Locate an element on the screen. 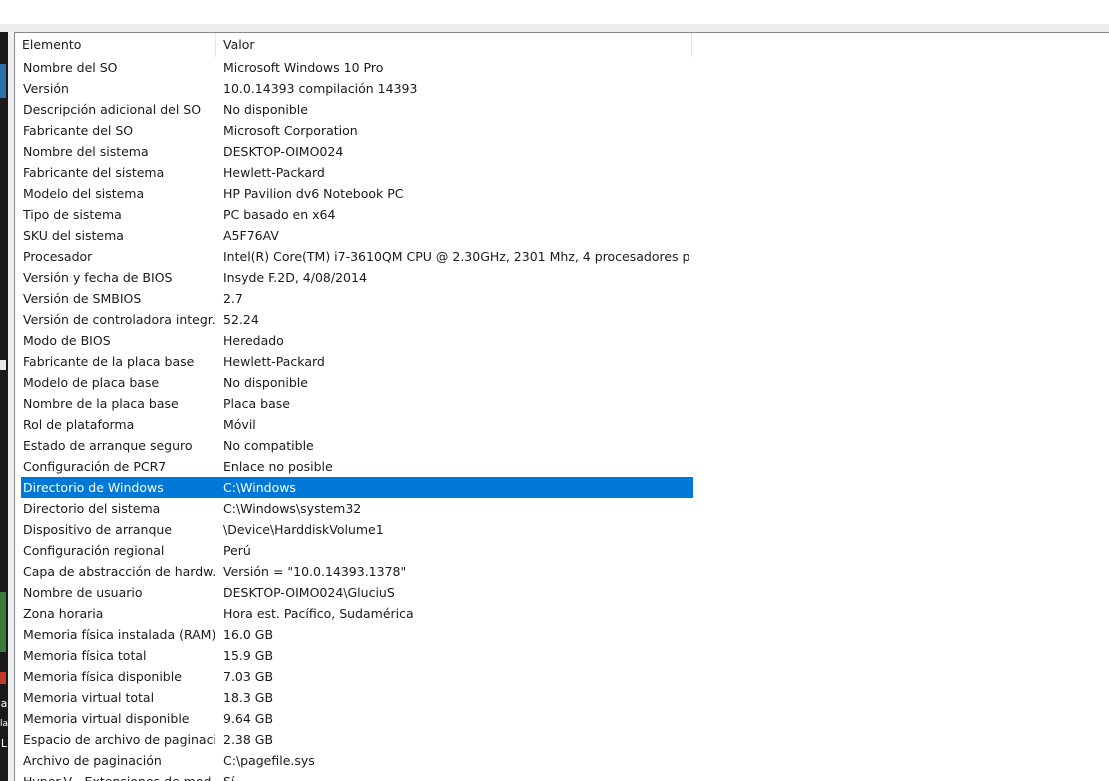 This screenshot has height=781, width=1109. cell-elemento: Modelo del sistema is located at coordinates (84, 193).